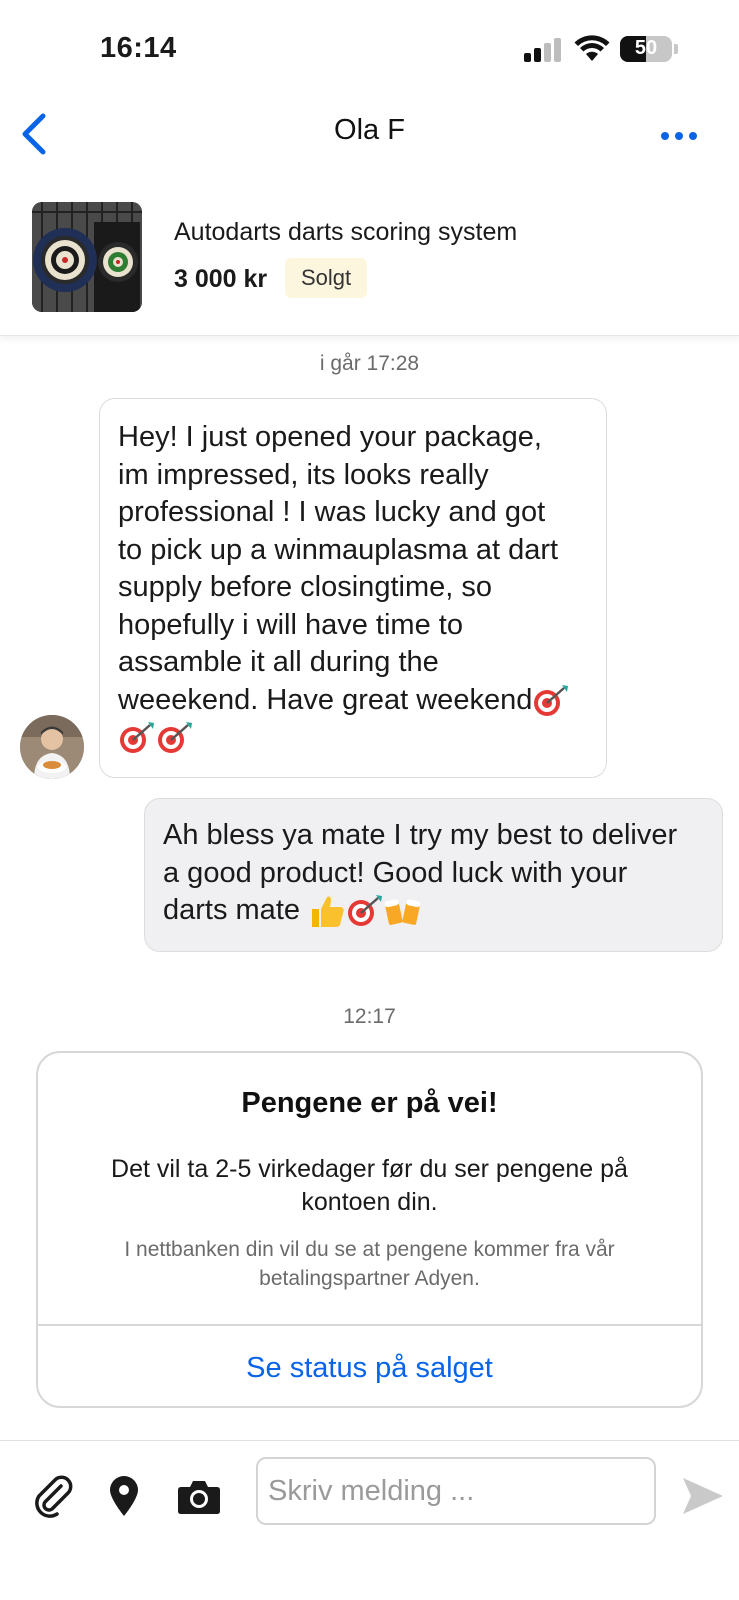  I want to click on message-line: darts mate, so click(433, 911).